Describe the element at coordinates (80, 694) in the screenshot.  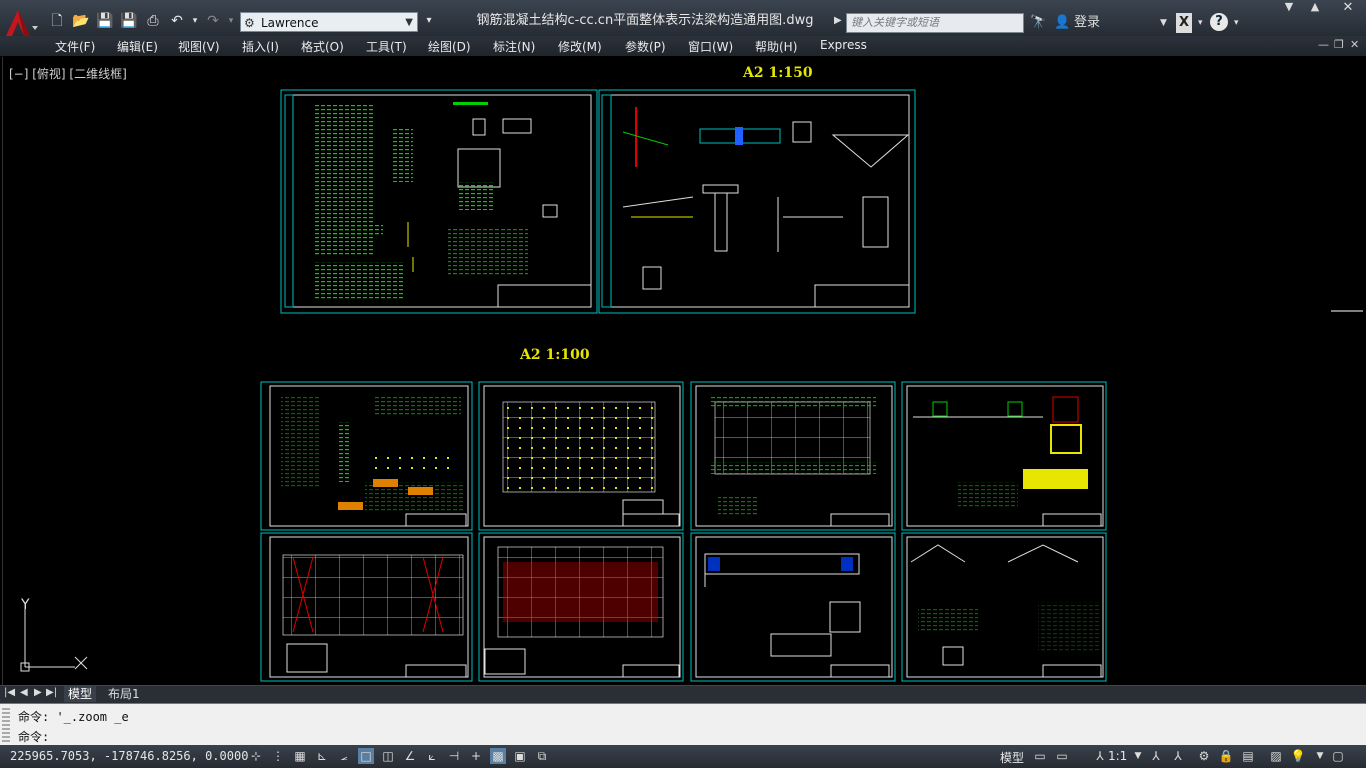
I see `tab-model: 模型` at that location.